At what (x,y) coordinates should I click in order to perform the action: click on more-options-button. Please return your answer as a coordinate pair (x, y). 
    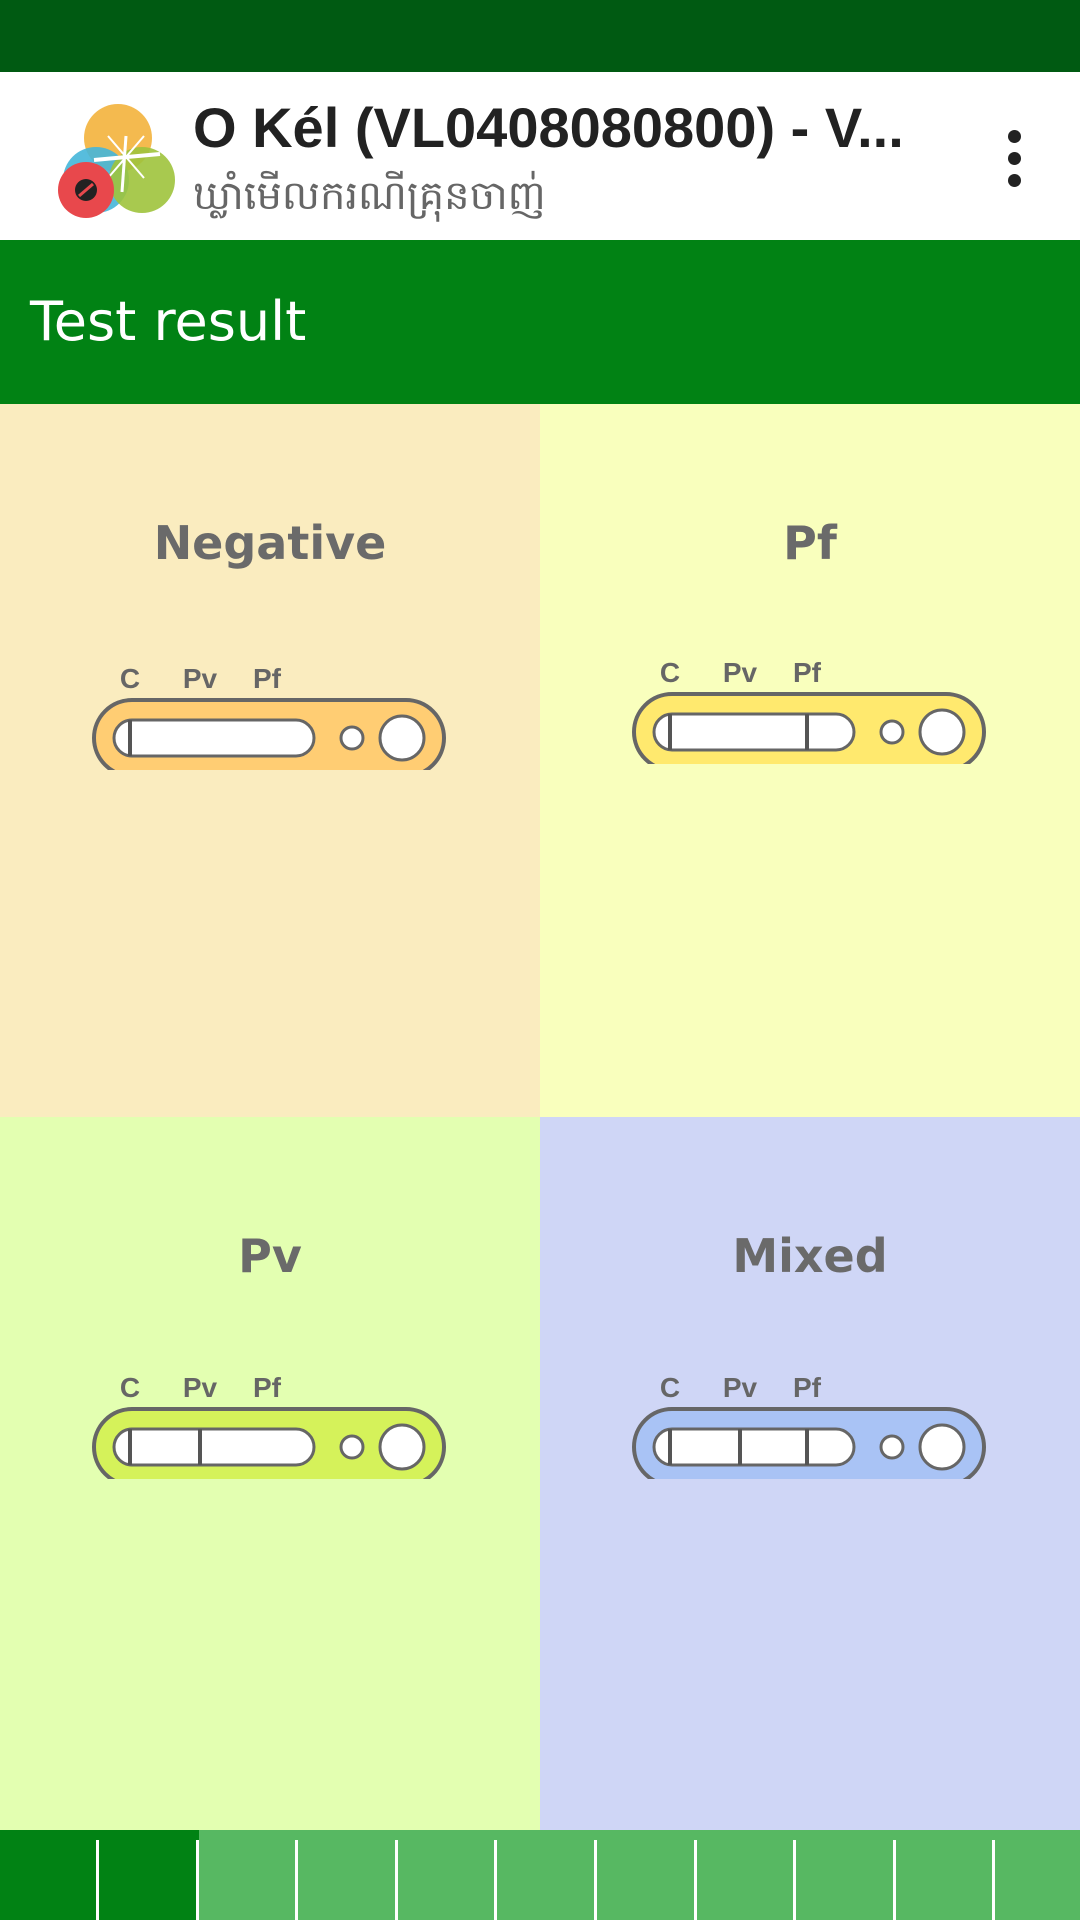
    Looking at the image, I should click on (1014, 158).